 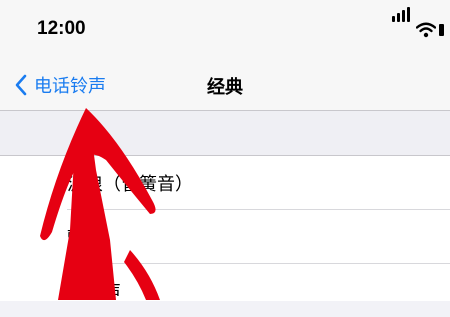 I want to click on battery-icon, so click(x=441, y=30).